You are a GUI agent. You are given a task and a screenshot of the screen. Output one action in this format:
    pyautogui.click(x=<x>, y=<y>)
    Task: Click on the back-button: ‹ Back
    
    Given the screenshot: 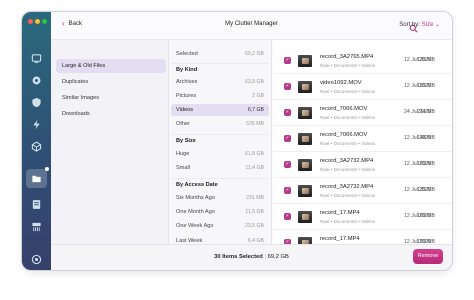 What is the action you would take?
    pyautogui.click(x=72, y=23)
    